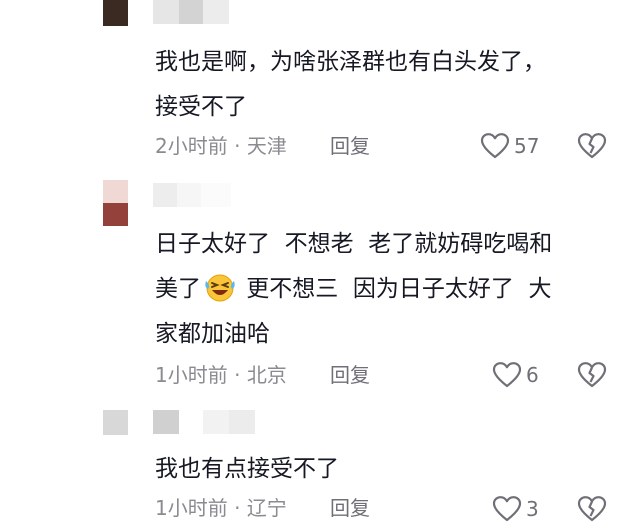 This screenshot has width=640, height=528. I want to click on comment-meta: 2小时前 · 天津 回复, so click(262, 146).